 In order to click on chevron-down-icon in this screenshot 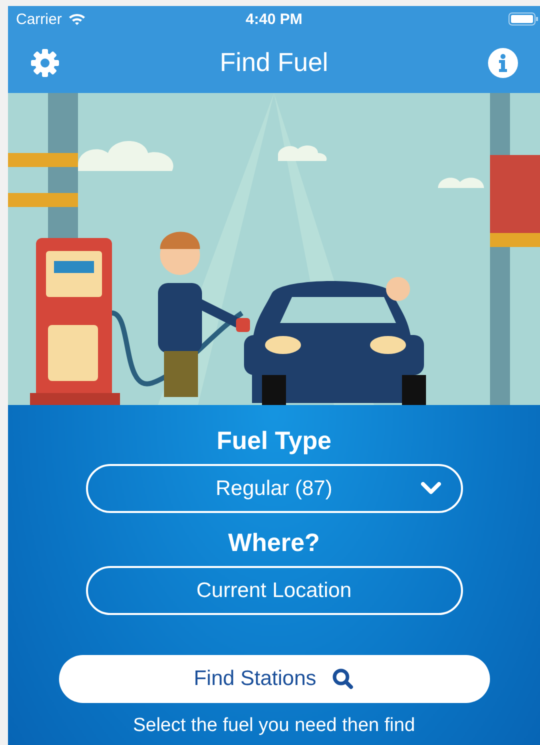, I will do `click(430, 488)`.